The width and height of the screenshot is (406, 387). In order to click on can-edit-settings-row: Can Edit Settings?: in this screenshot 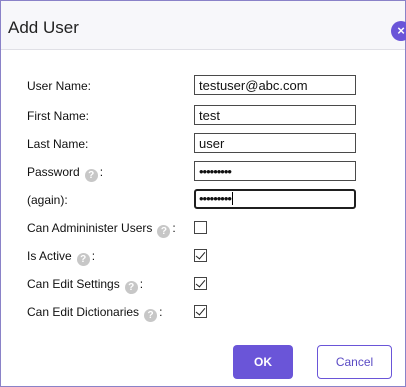, I will do `click(203, 285)`.